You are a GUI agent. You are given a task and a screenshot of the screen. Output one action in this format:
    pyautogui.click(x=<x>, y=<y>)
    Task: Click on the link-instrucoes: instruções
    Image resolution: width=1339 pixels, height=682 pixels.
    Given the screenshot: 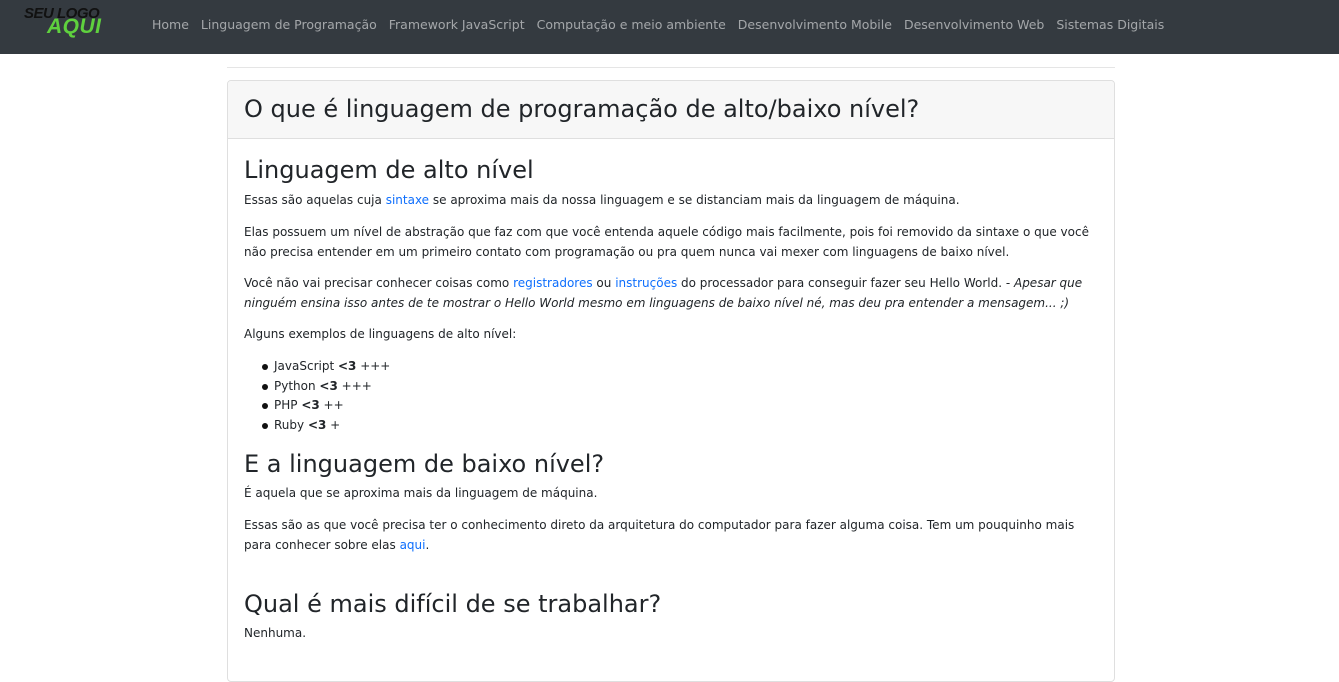 What is the action you would take?
    pyautogui.click(x=646, y=283)
    